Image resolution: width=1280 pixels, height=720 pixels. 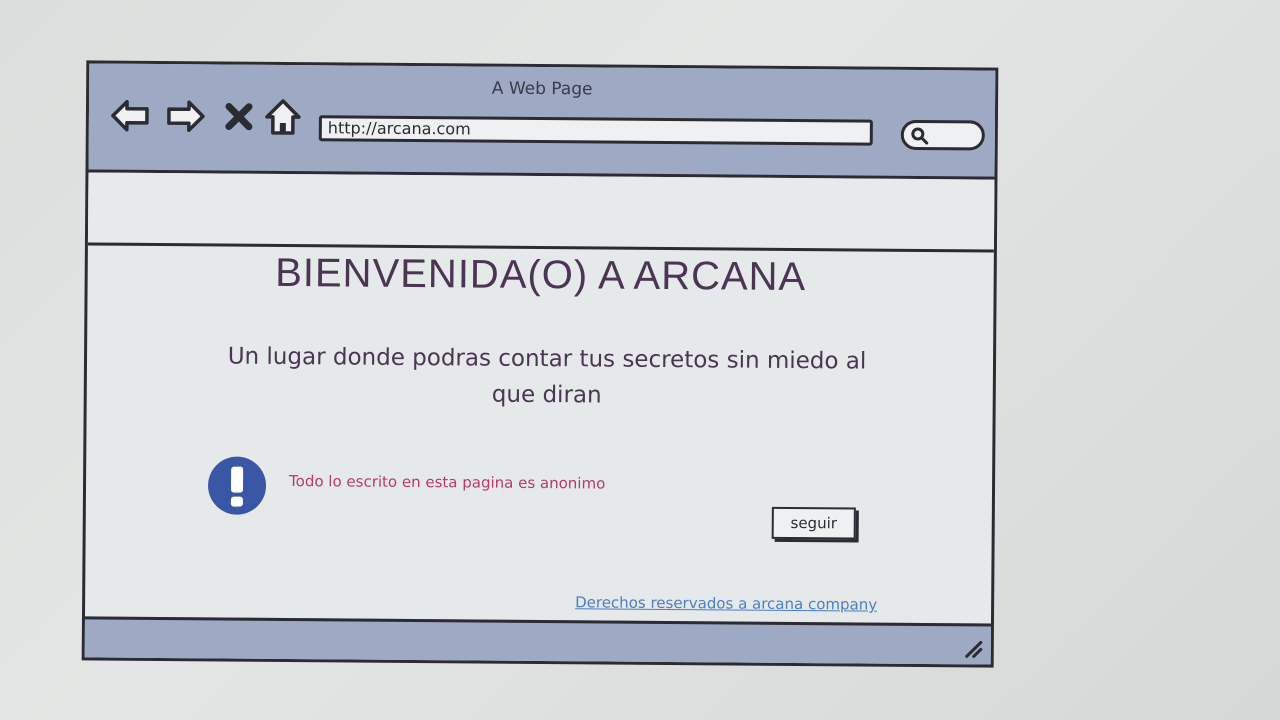 I want to click on address-bar: http://arcana.com, so click(x=595, y=130).